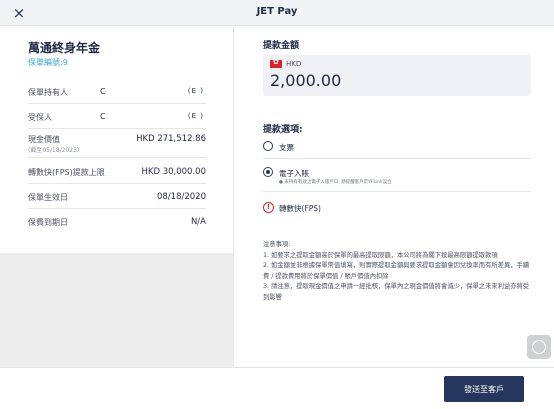  I want to click on option-note: ● 未持有有效之電子入賬戶口, 請提醒客戶於YFLink設立, so click(335, 182).